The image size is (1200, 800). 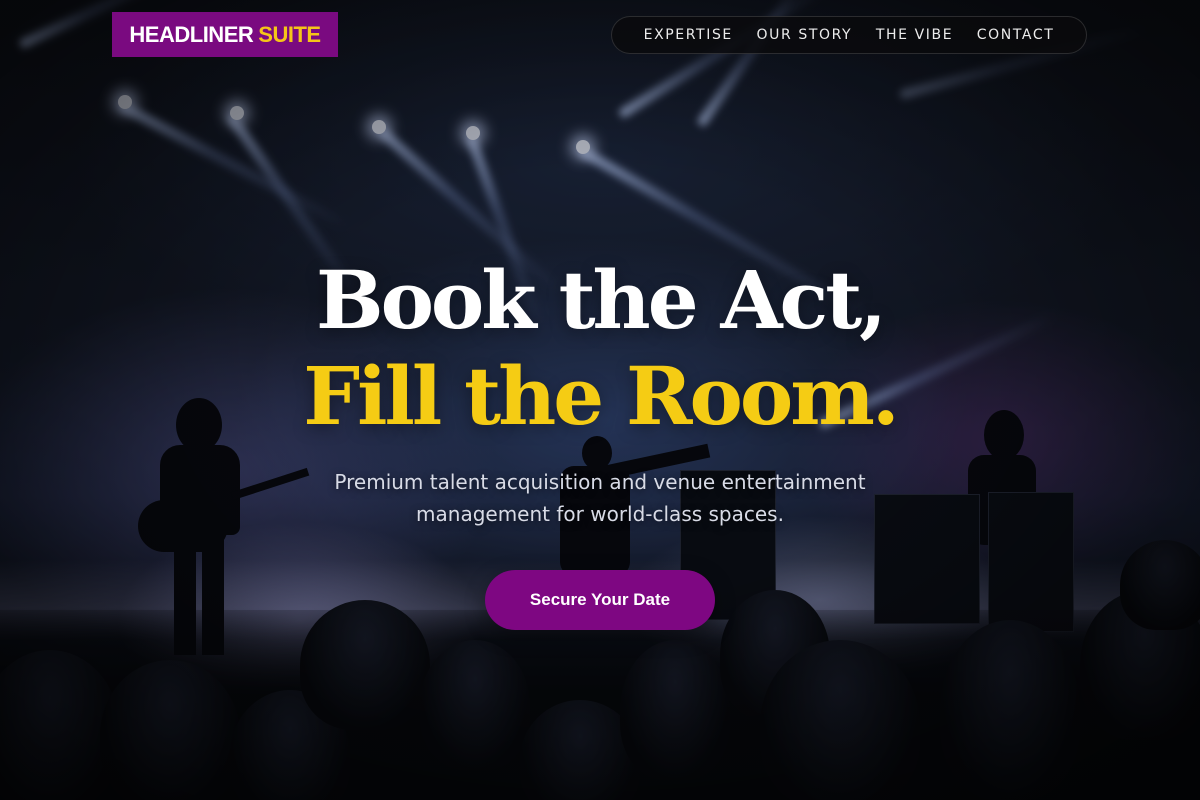 I want to click on nav-item-contact: CONTACT, so click(x=1016, y=35).